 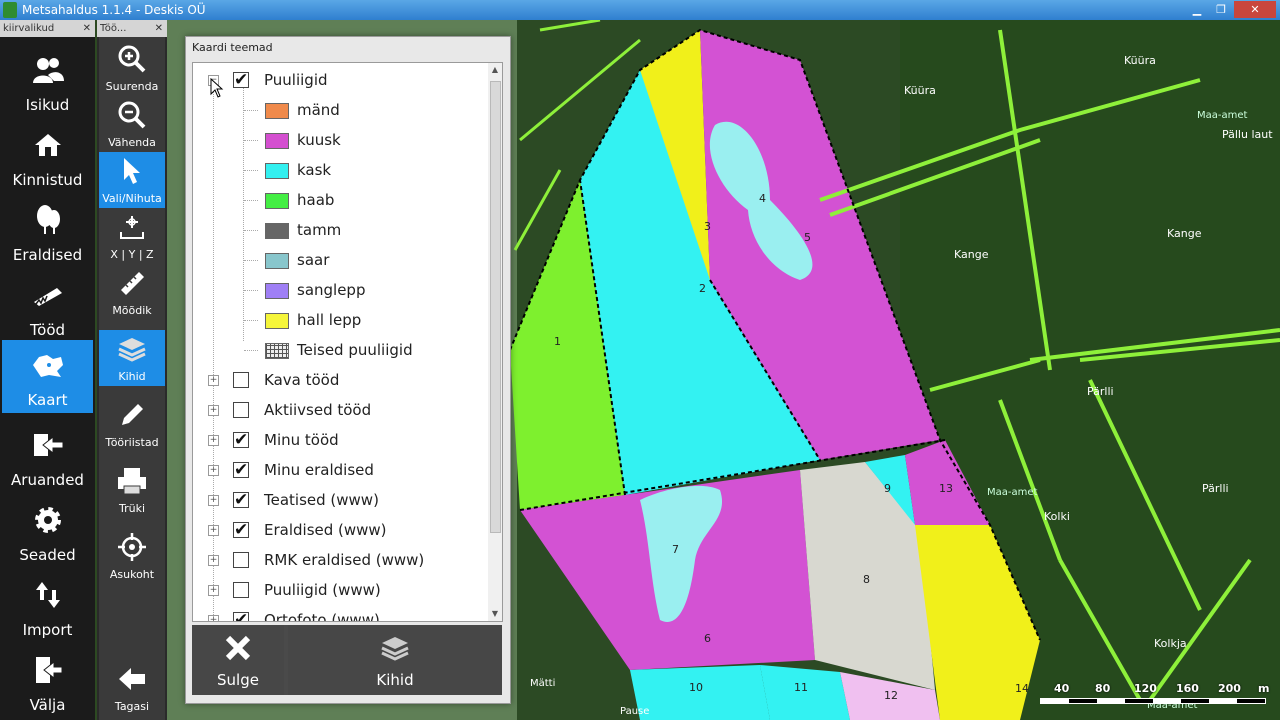 What do you see at coordinates (132, 180) in the screenshot?
I see `tool-select-move: Vali/Nihuta` at bounding box center [132, 180].